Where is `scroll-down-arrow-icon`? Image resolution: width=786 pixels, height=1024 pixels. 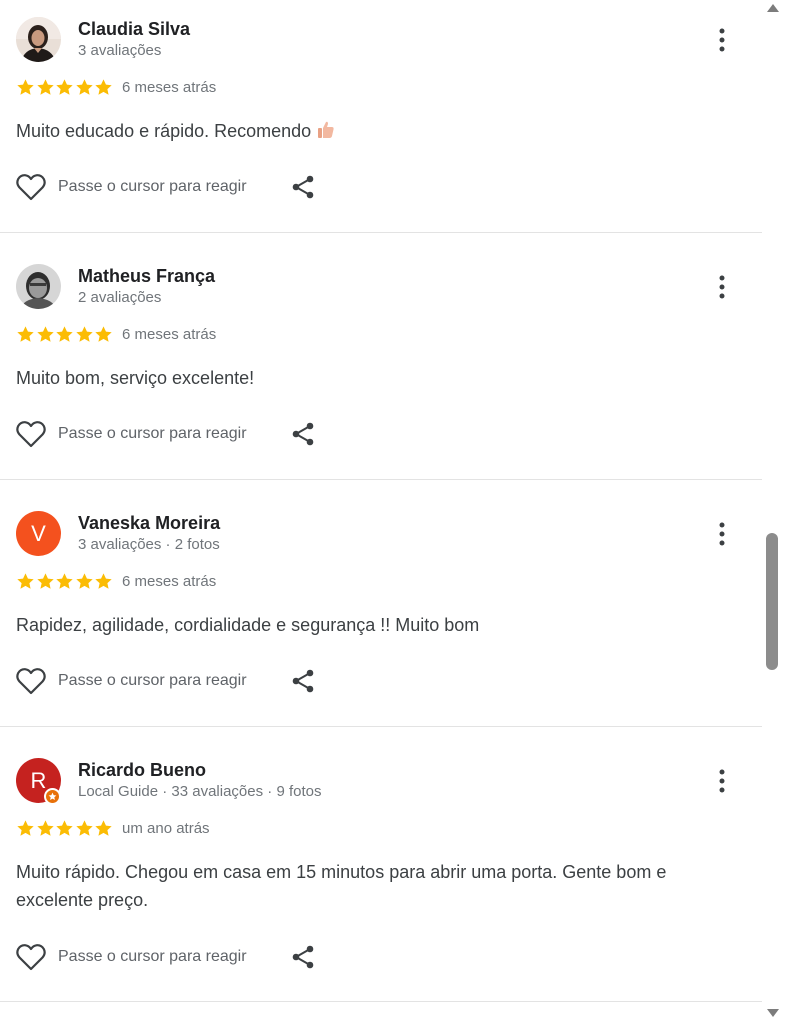
scroll-down-arrow-icon is located at coordinates (773, 1013).